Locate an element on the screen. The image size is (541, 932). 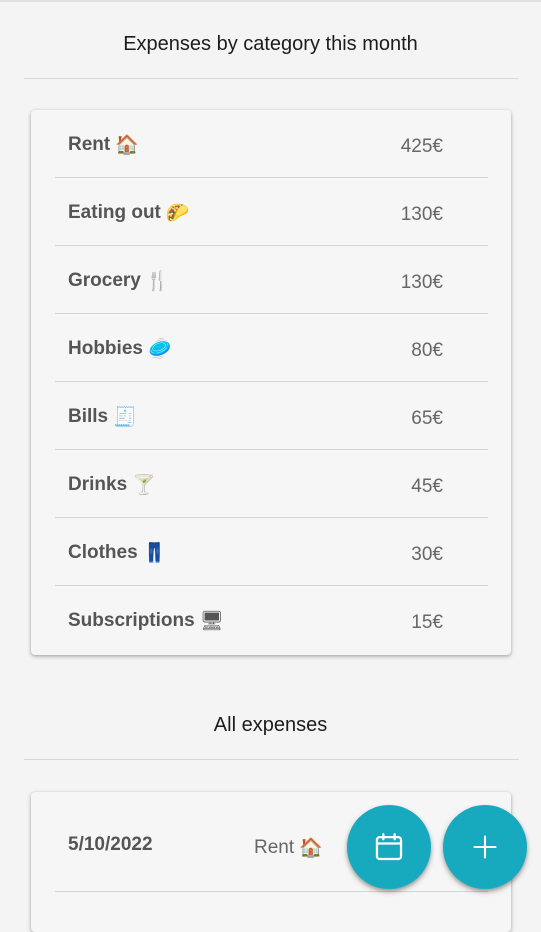
expense-date: 5/10/2022 is located at coordinates (110, 844).